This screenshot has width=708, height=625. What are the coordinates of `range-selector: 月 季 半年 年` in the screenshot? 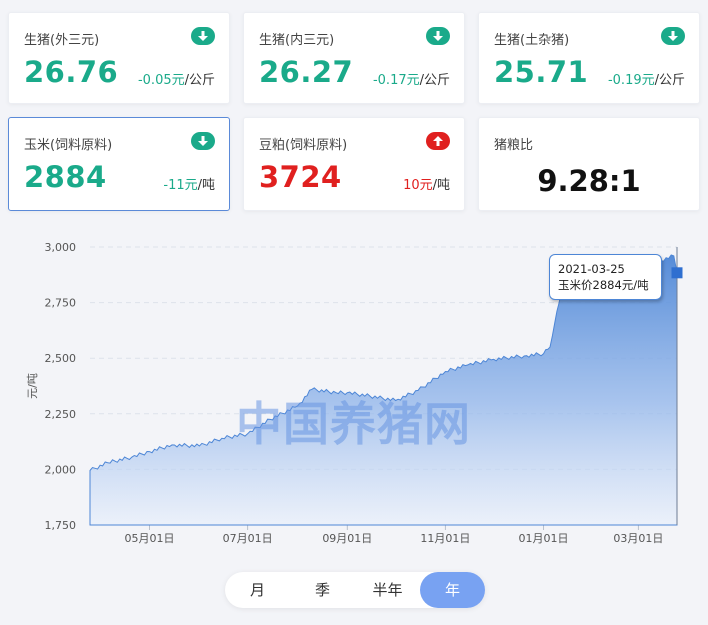 It's located at (355, 590).